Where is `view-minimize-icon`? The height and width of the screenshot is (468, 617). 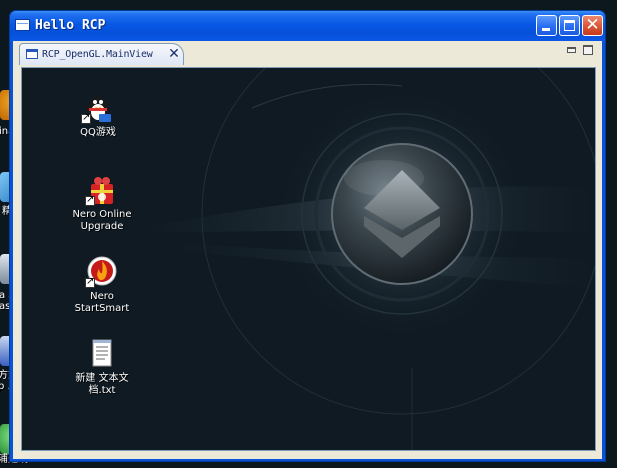
view-minimize-icon is located at coordinates (571, 50).